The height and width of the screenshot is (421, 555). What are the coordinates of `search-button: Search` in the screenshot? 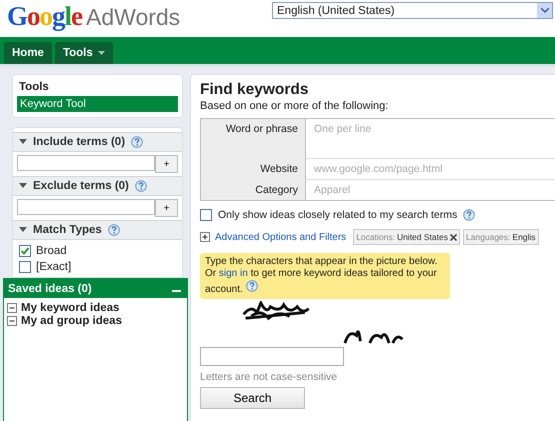 It's located at (252, 398).